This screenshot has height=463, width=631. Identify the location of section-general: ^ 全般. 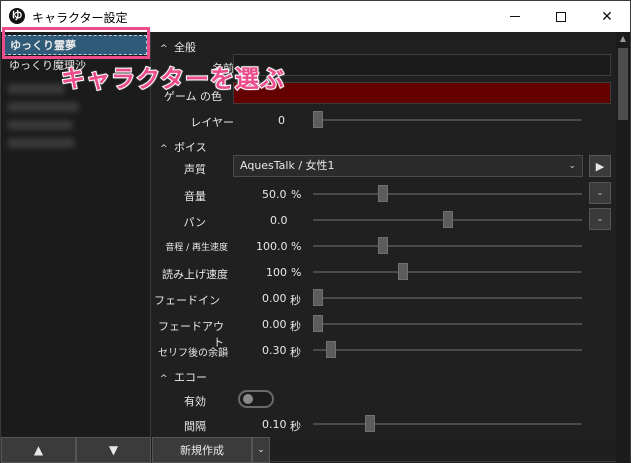
(178, 47).